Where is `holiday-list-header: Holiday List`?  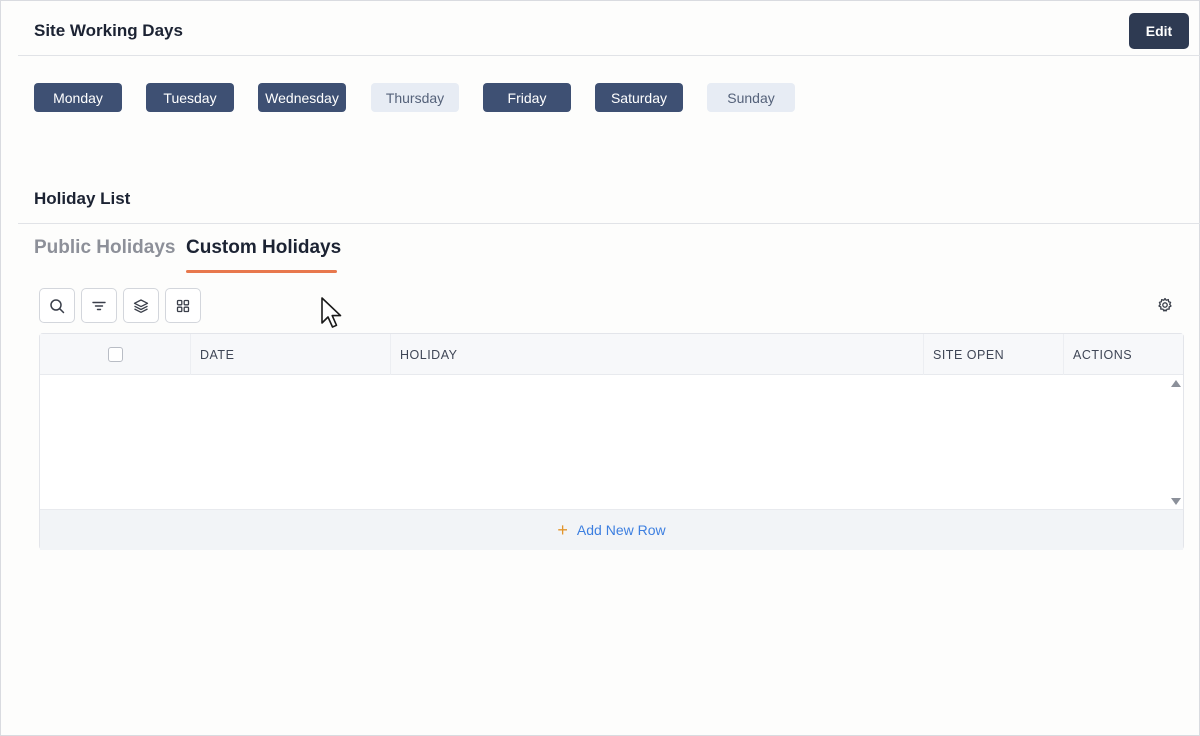 holiday-list-header: Holiday List is located at coordinates (609, 202).